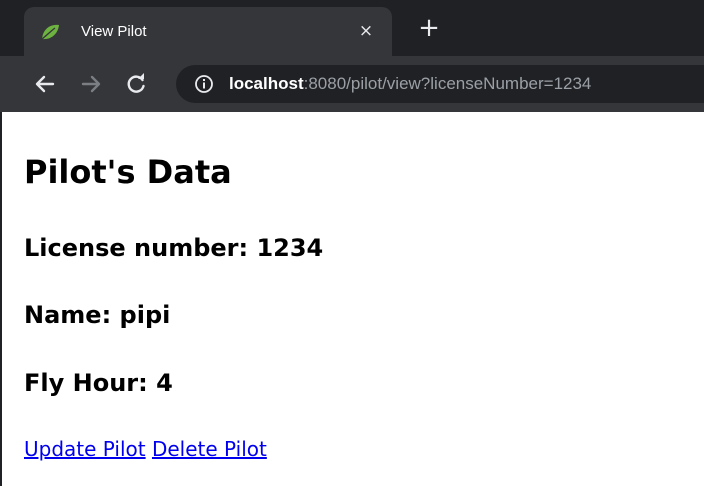  What do you see at coordinates (72, 315) in the screenshot?
I see `pilot-name-label: Name:` at bounding box center [72, 315].